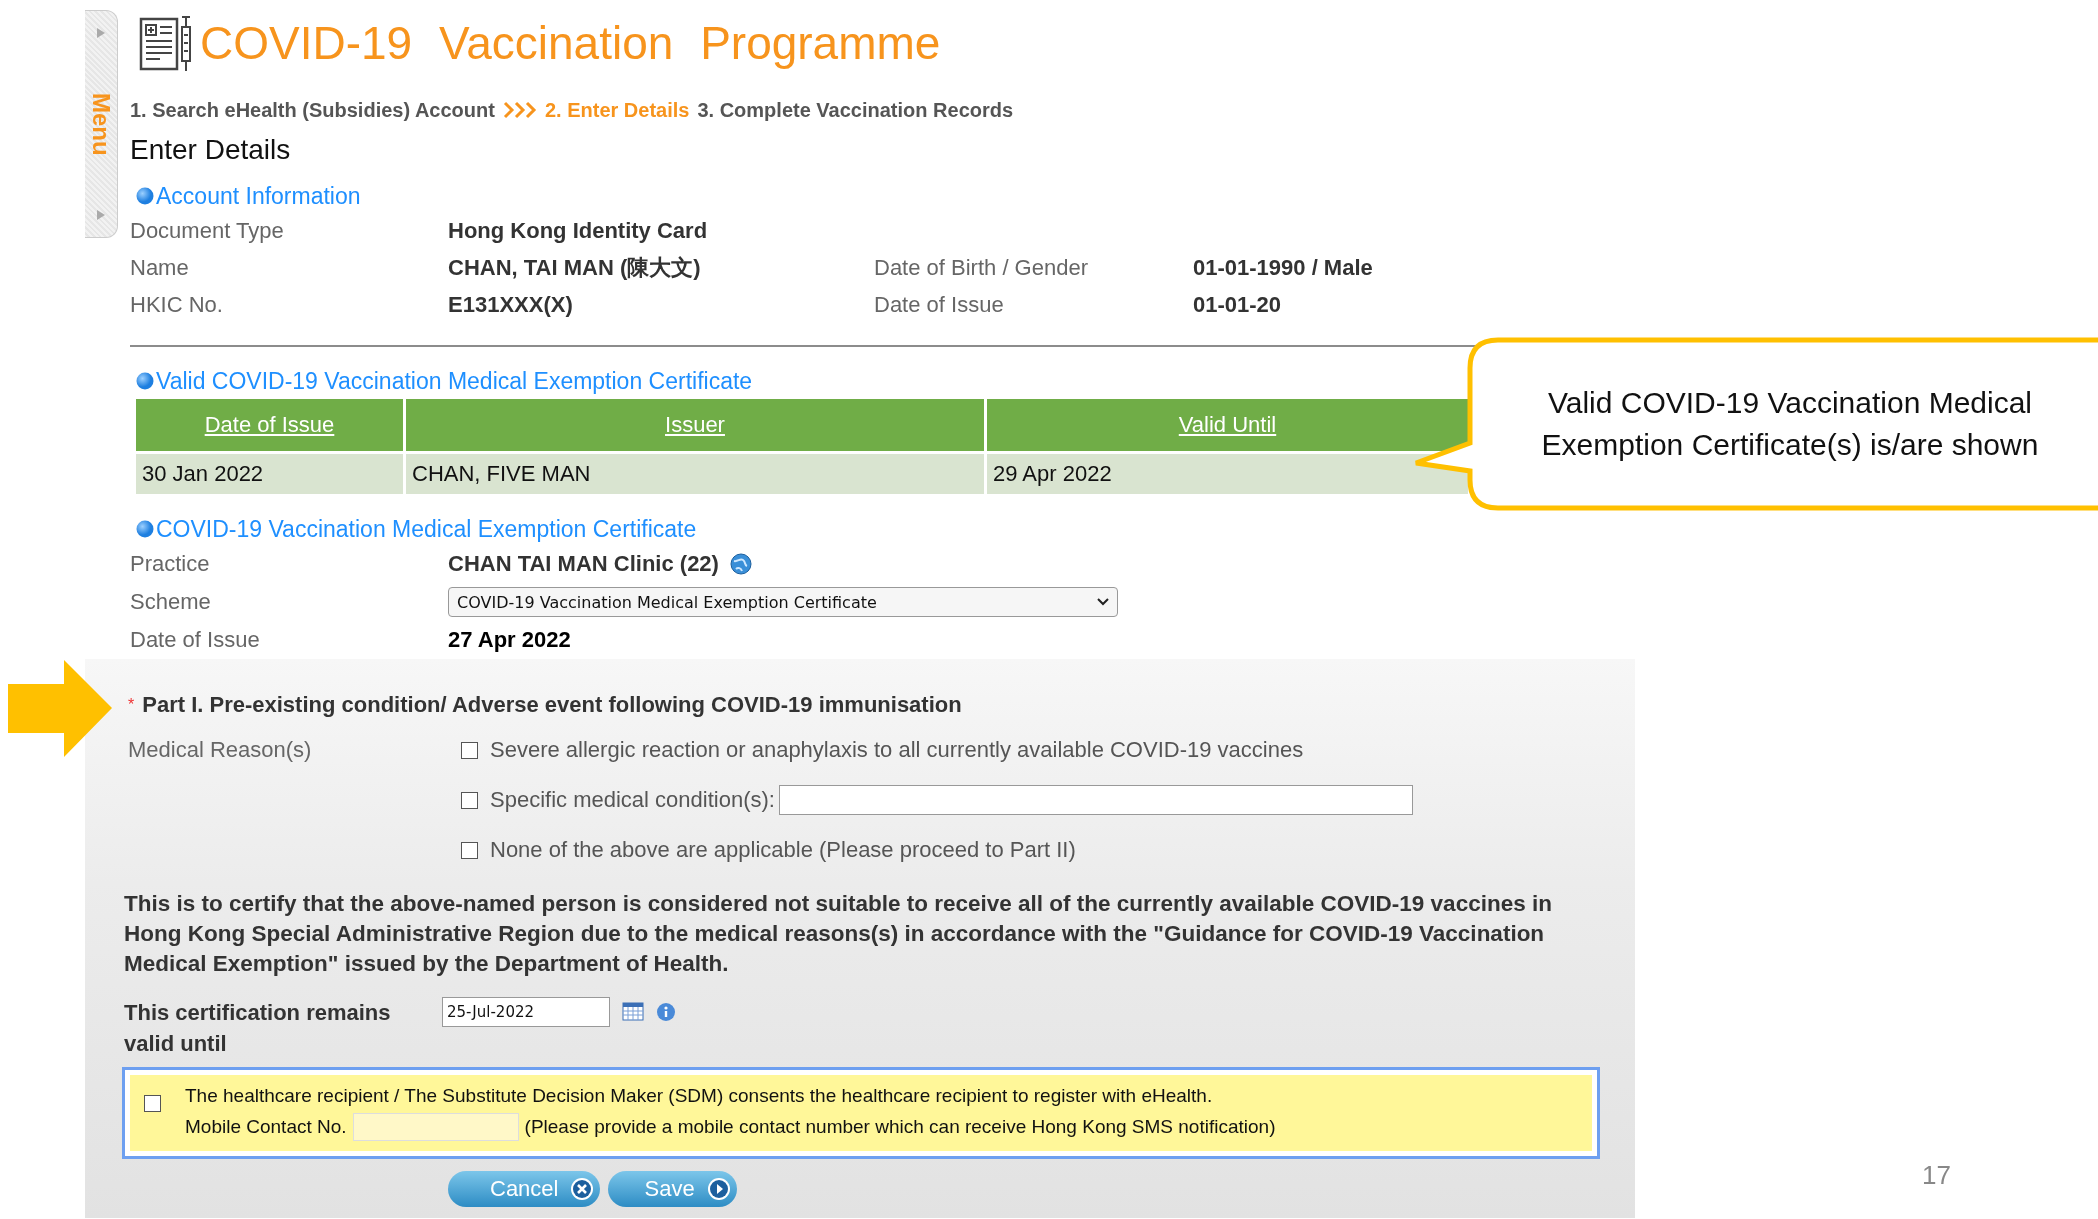 The height and width of the screenshot is (1219, 2098). Describe the element at coordinates (617, 110) in the screenshot. I see `step-label: 2. Enter Details` at that location.